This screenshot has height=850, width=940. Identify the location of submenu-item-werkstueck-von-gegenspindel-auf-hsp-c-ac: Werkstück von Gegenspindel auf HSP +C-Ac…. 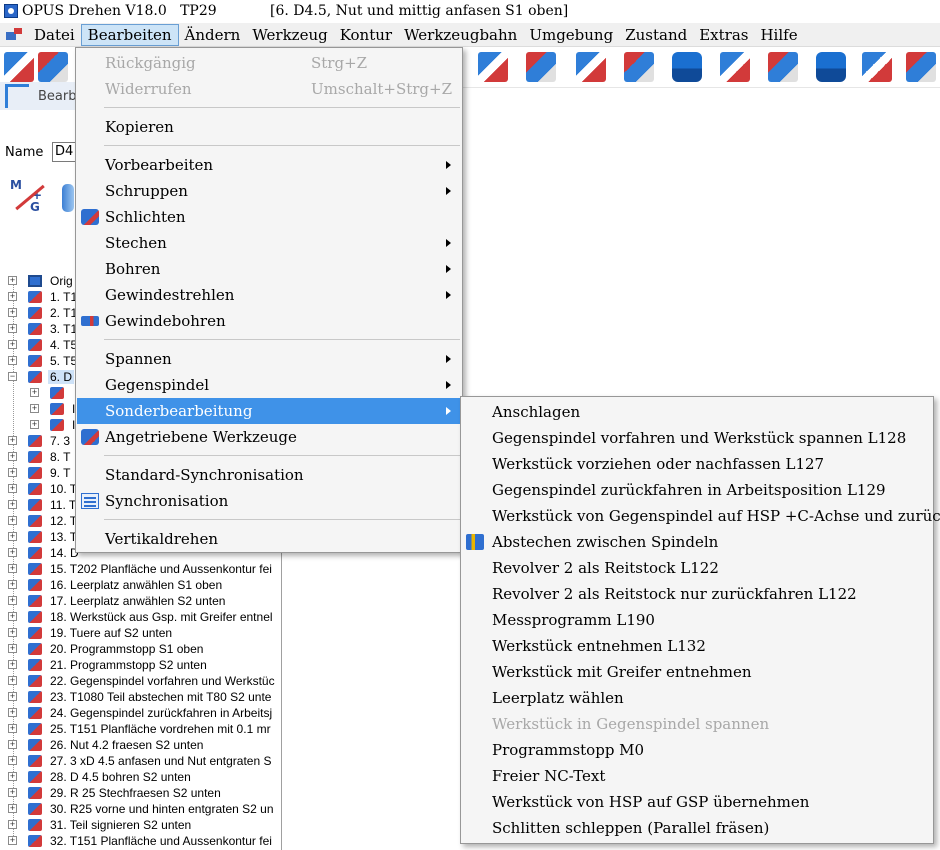
(701, 516).